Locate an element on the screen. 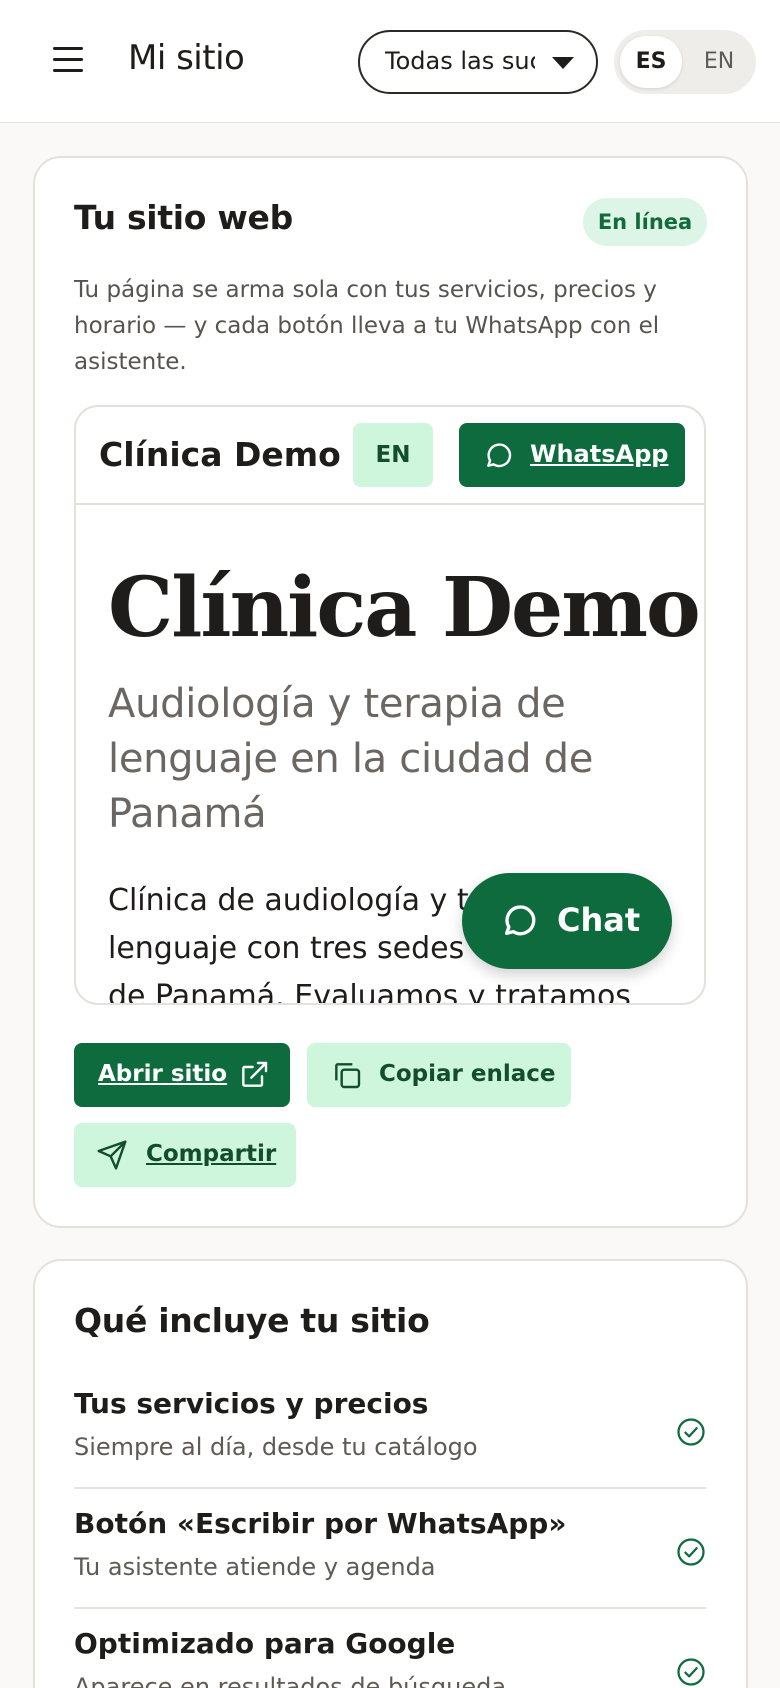 This screenshot has height=1688, width=780. top-bar: Mi sitio Todas las sucursales ES EN is located at coordinates (390, 61).